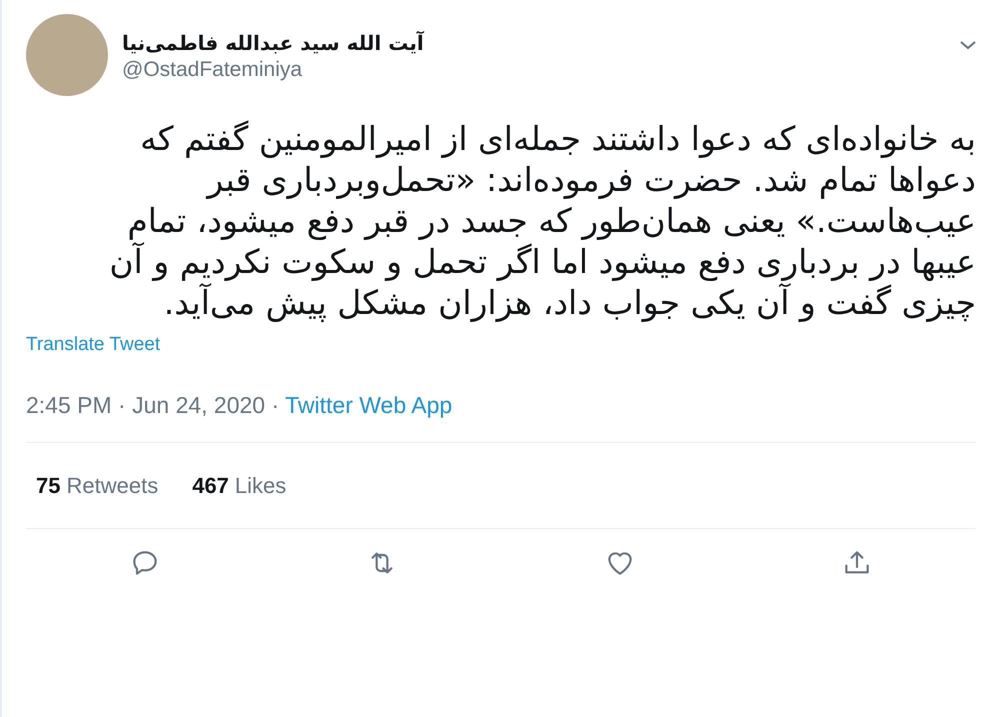 The width and height of the screenshot is (1000, 717). Describe the element at coordinates (273, 70) in the screenshot. I see `author-handle: @OstadFateminiya` at that location.